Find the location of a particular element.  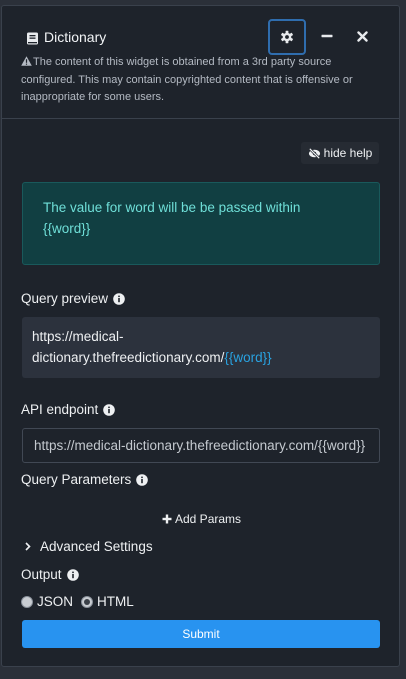

preview-url-variable: {{word}} is located at coordinates (248, 357).